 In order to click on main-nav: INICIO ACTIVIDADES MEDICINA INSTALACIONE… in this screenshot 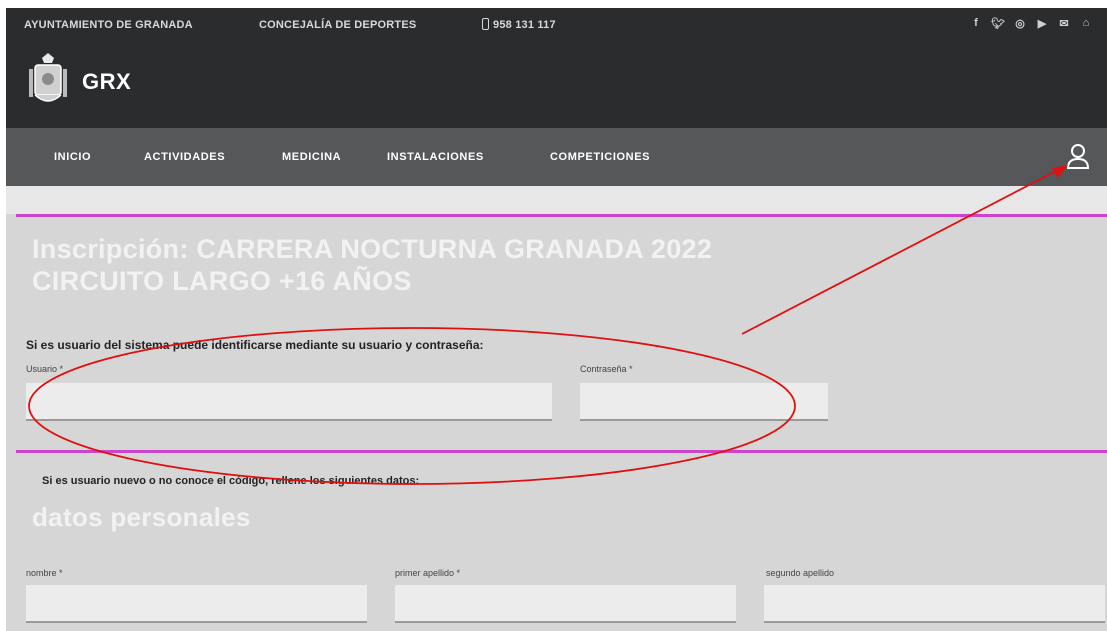, I will do `click(556, 157)`.